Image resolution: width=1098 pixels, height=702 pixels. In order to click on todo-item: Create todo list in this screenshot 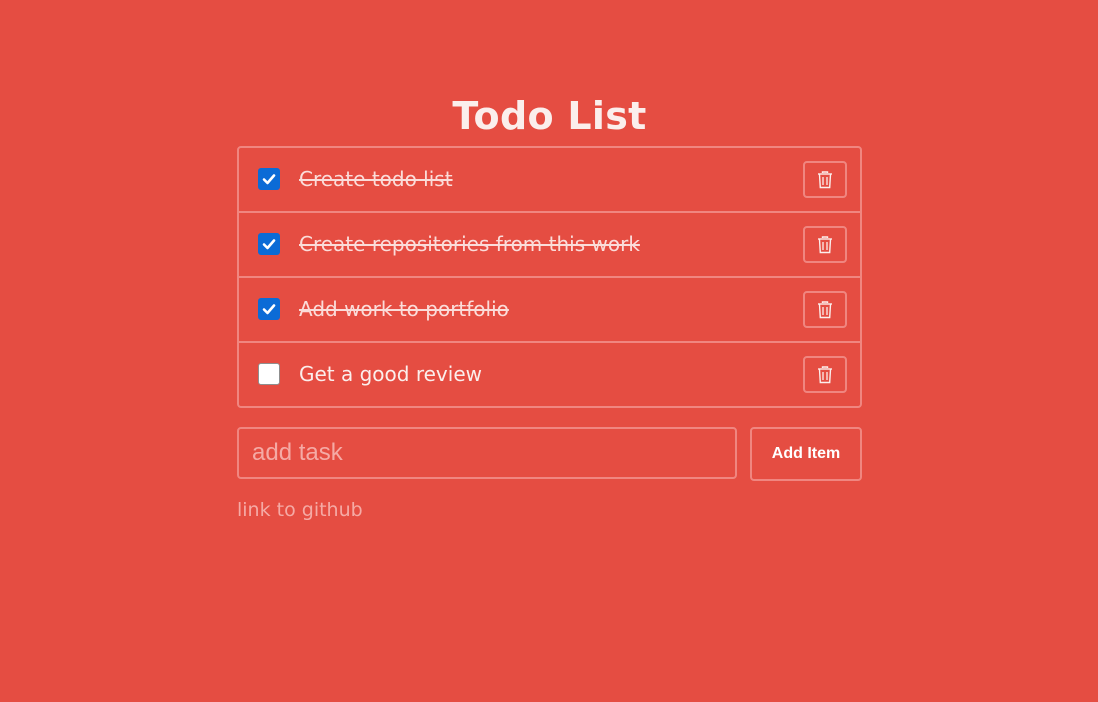, I will do `click(549, 180)`.